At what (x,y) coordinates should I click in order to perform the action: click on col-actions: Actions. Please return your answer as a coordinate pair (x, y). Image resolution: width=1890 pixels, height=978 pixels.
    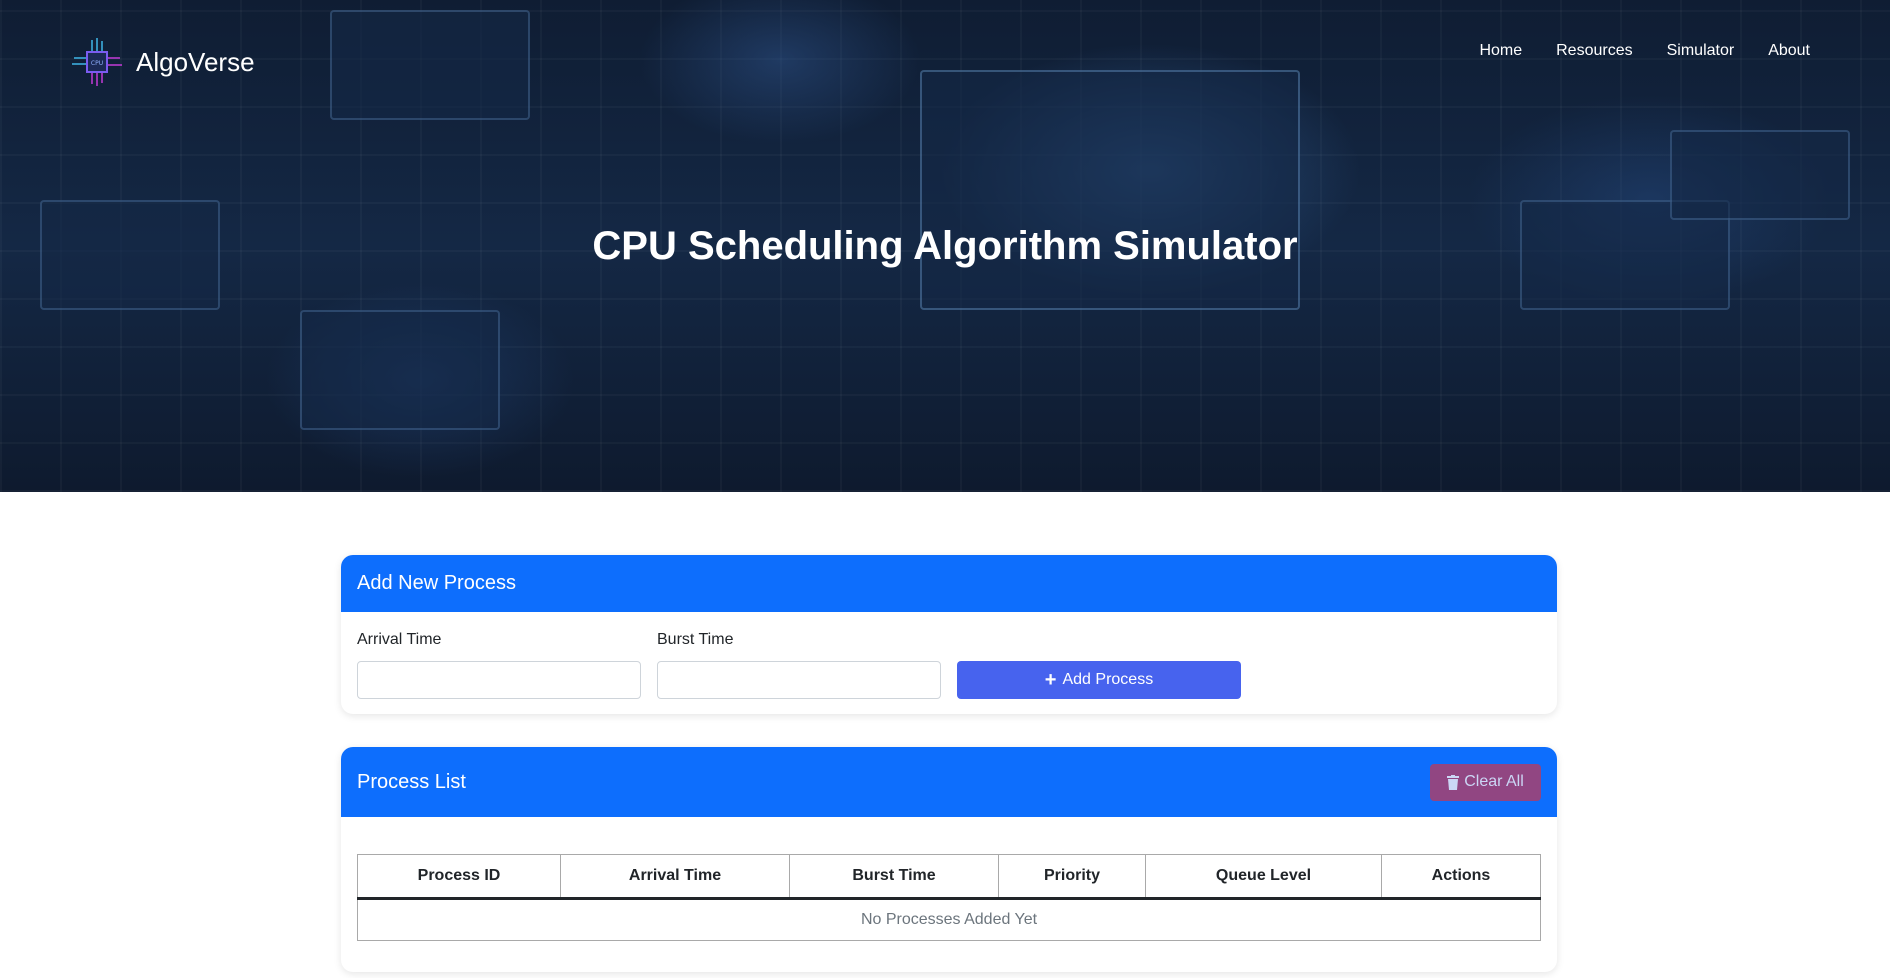
    Looking at the image, I should click on (1461, 877).